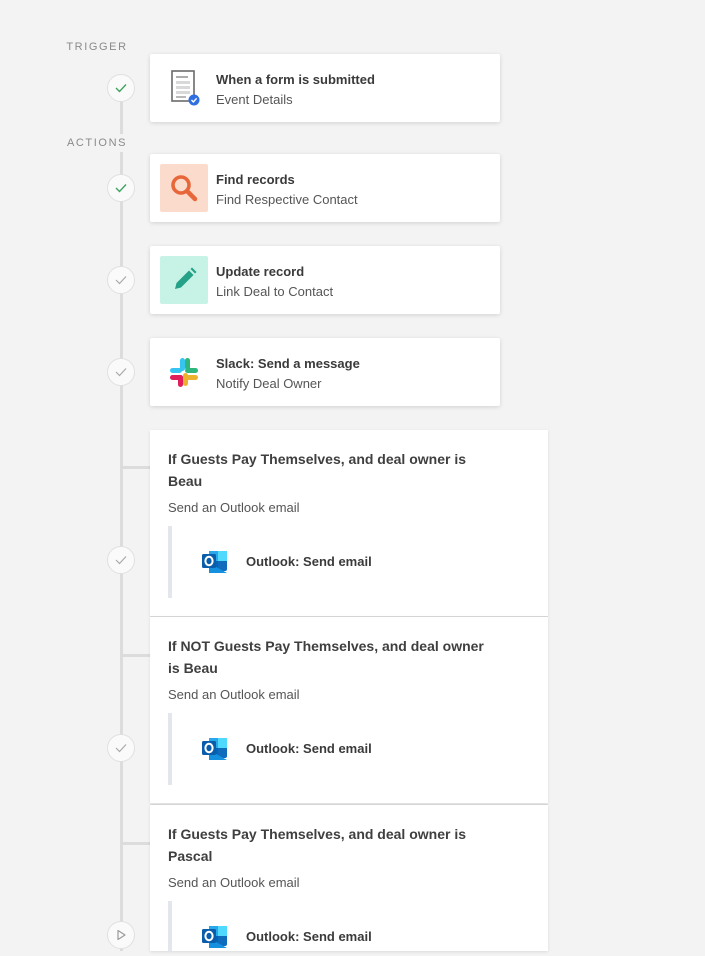 This screenshot has width=705, height=956. Describe the element at coordinates (184, 88) in the screenshot. I see `form-document-icon` at that location.